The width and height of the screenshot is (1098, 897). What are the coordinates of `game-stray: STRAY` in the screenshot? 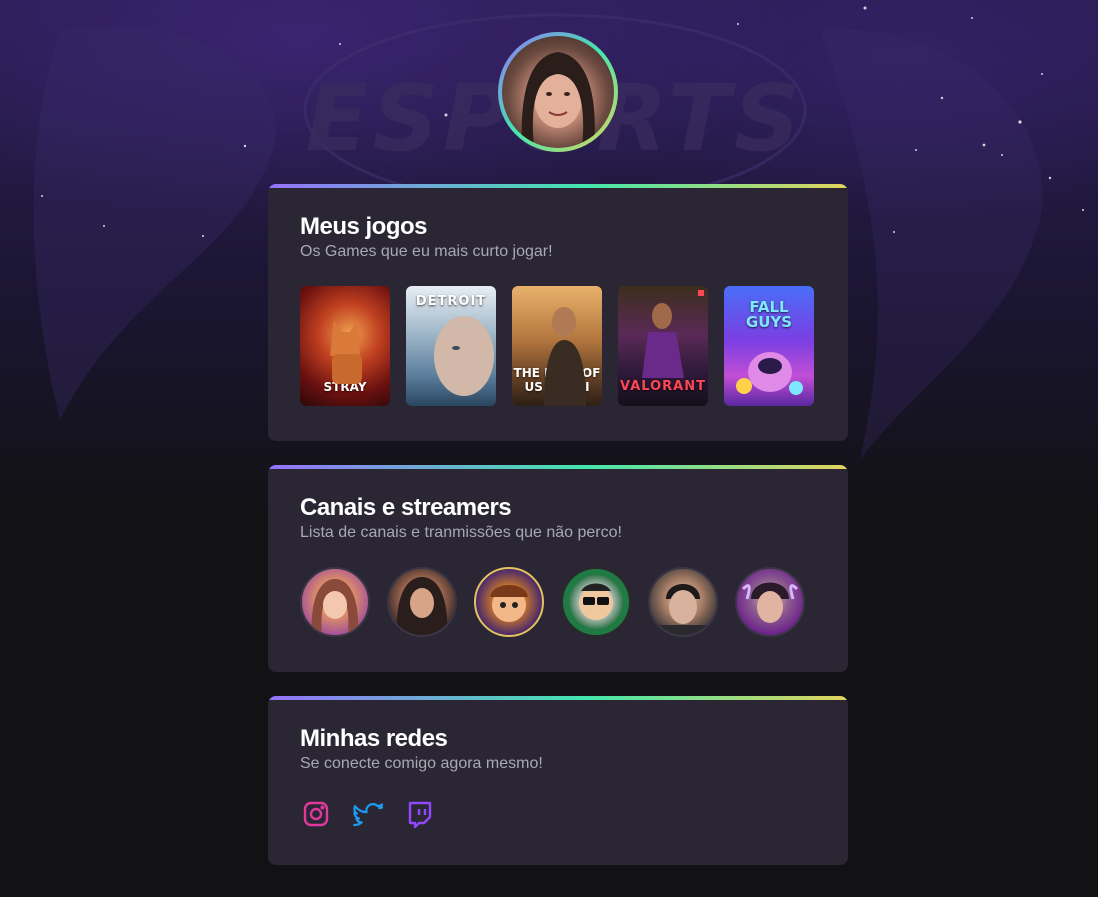 It's located at (345, 346).